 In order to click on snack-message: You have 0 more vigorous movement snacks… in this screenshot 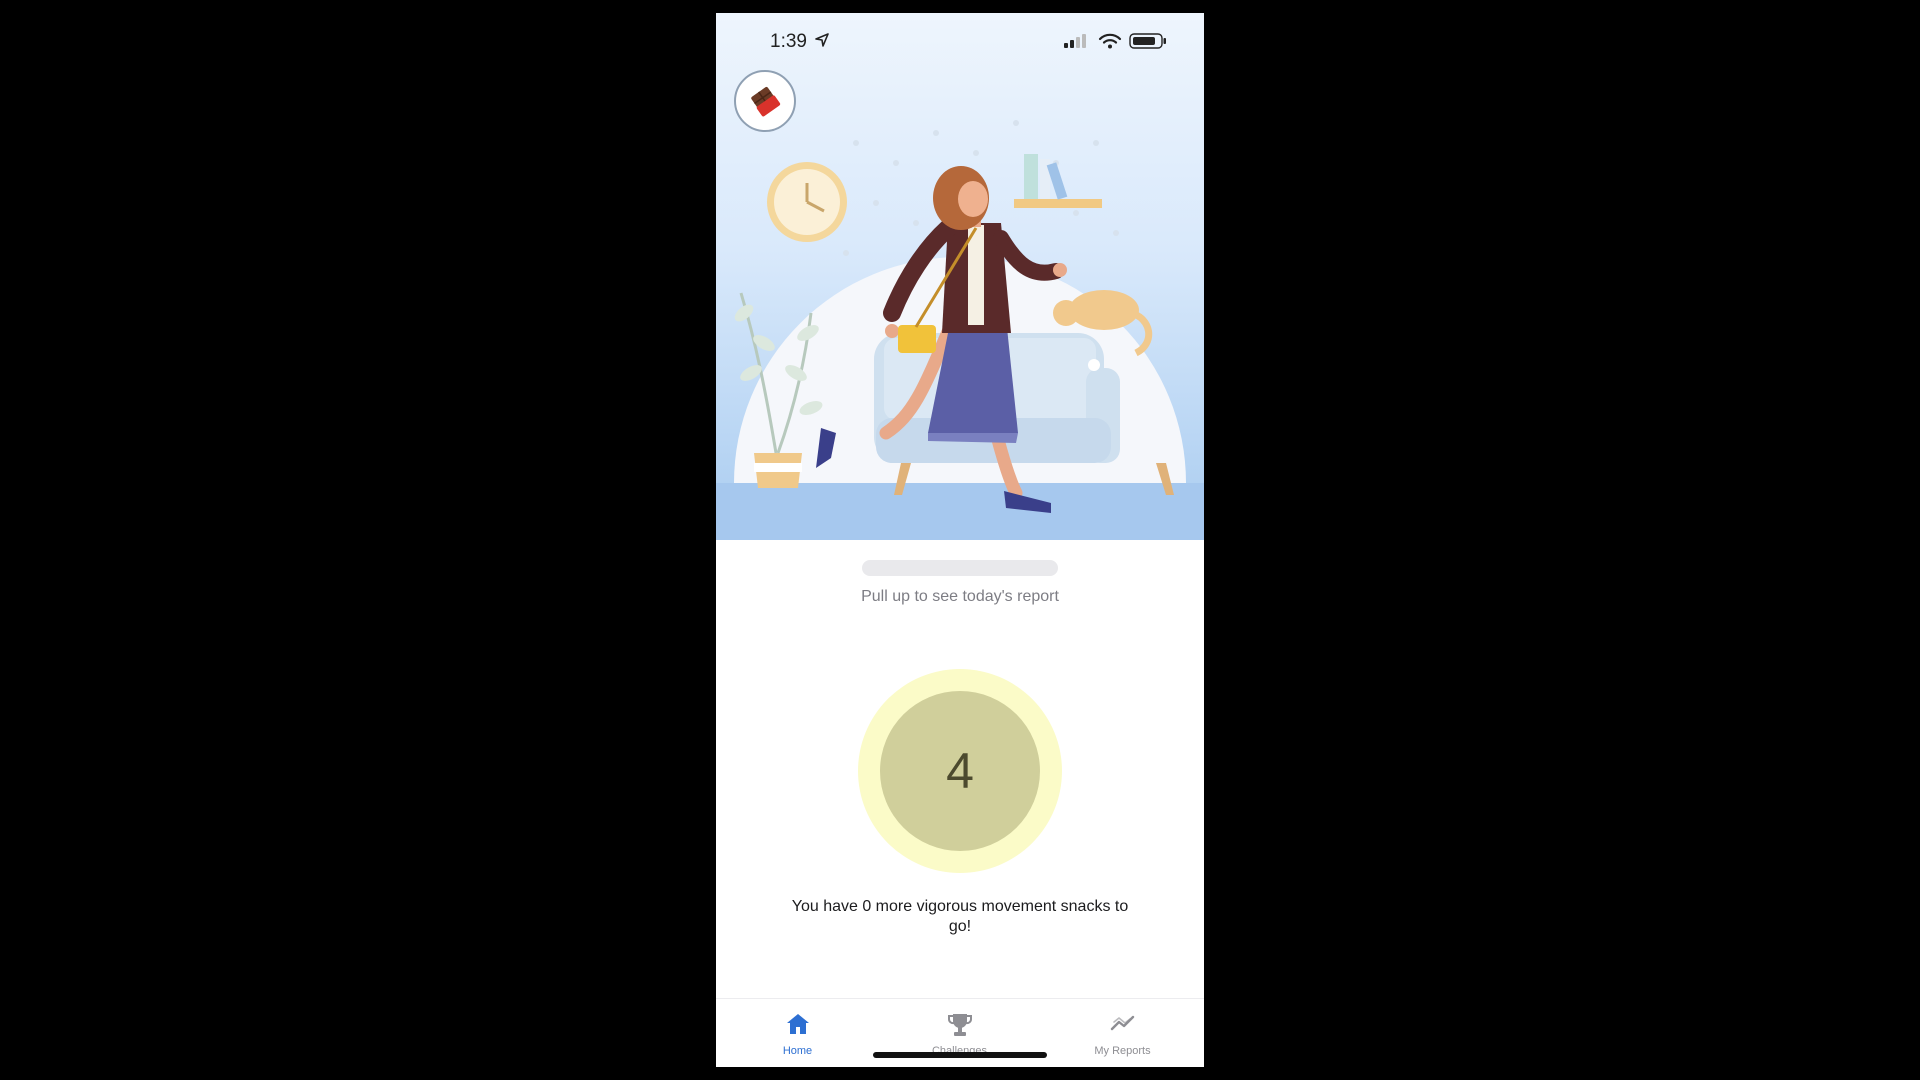, I will do `click(960, 916)`.